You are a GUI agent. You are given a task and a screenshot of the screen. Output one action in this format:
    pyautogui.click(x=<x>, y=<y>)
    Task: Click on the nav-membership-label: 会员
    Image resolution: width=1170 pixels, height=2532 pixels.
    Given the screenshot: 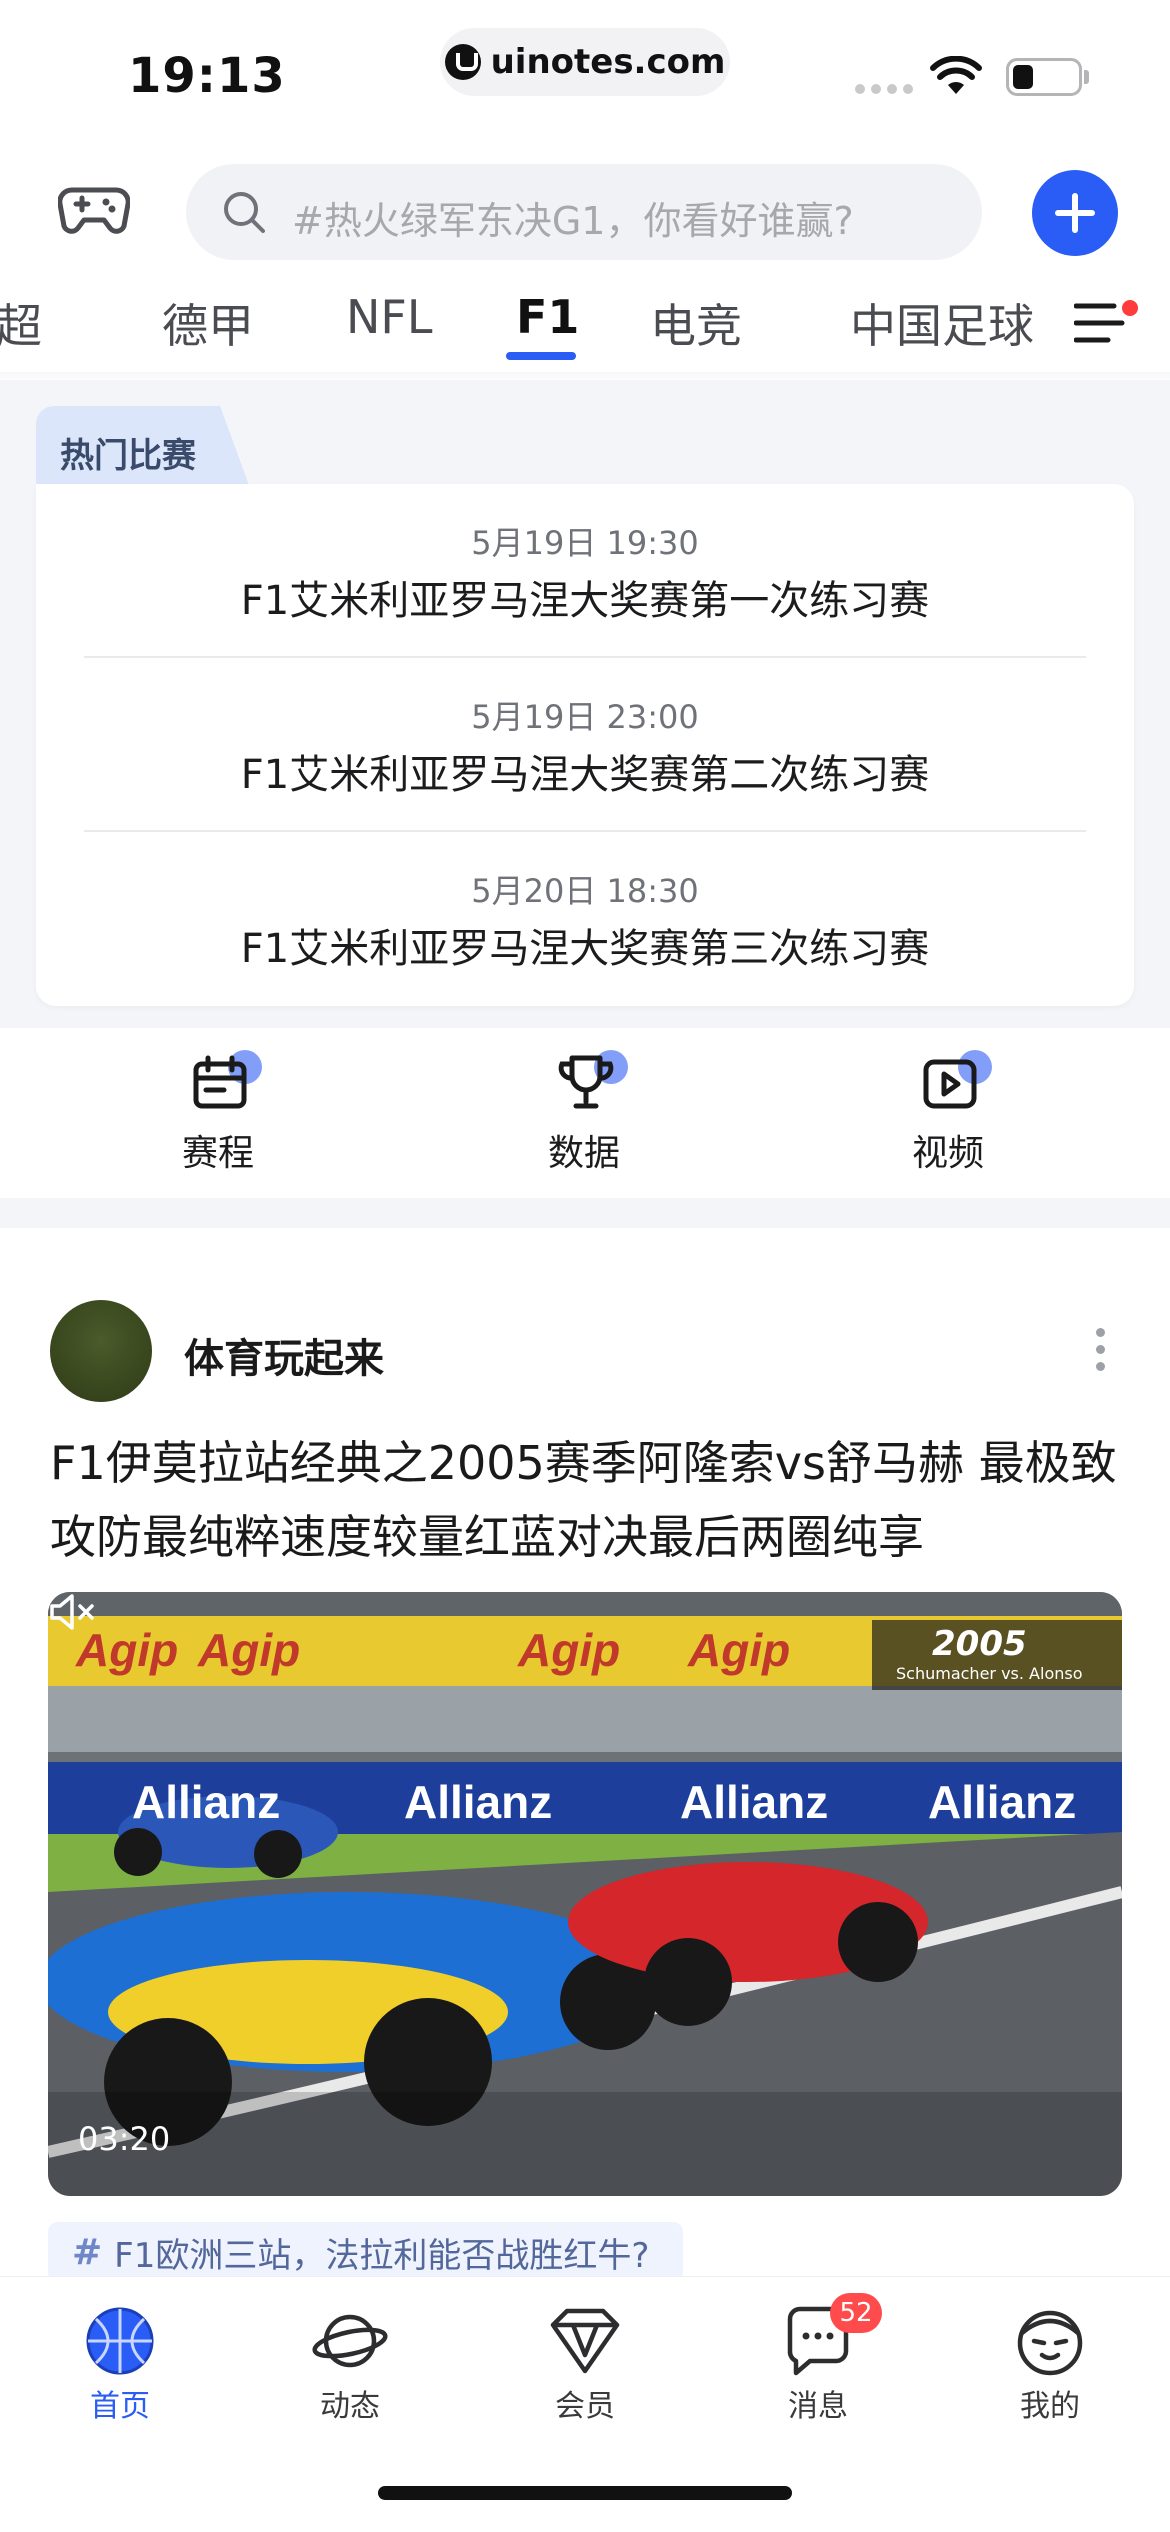 What is the action you would take?
    pyautogui.click(x=585, y=2406)
    